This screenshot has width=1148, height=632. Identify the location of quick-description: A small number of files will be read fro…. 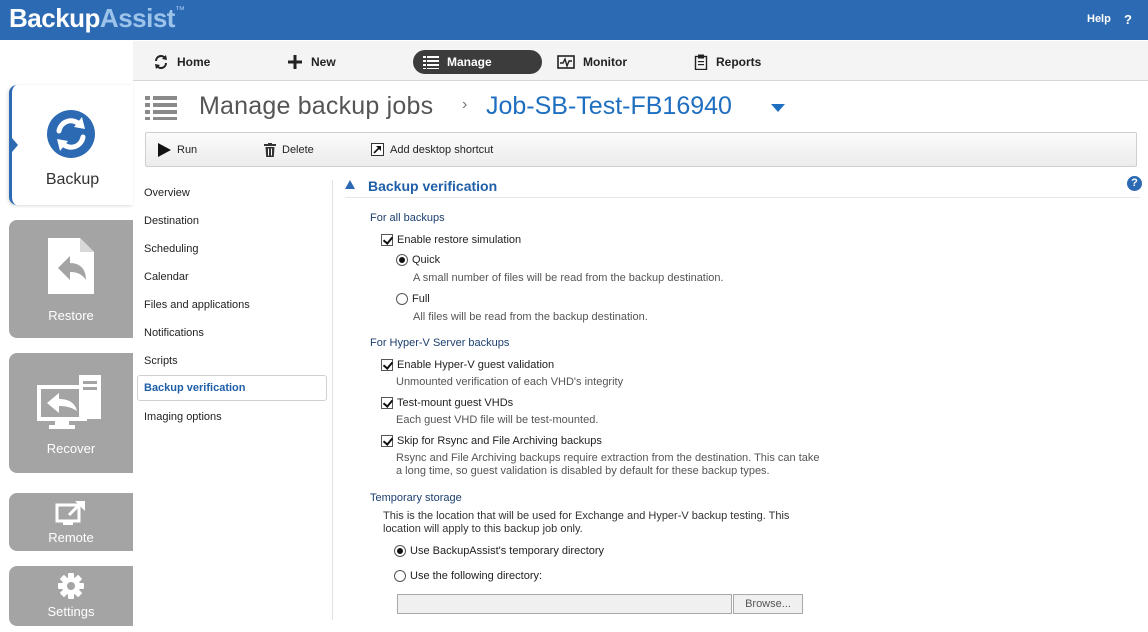
(568, 278).